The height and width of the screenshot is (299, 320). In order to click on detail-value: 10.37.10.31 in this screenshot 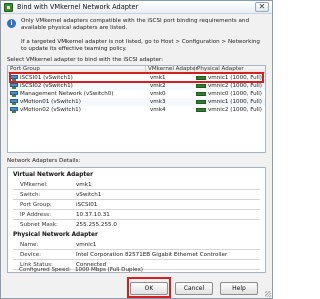, I will do `click(93, 215)`.